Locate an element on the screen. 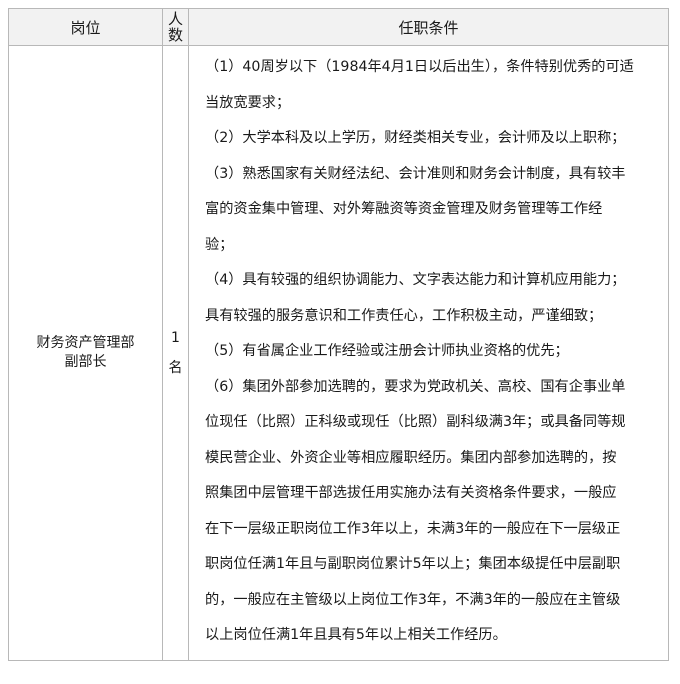  table-header-row: 岗位 人 数 任职条件 is located at coordinates (338, 27).